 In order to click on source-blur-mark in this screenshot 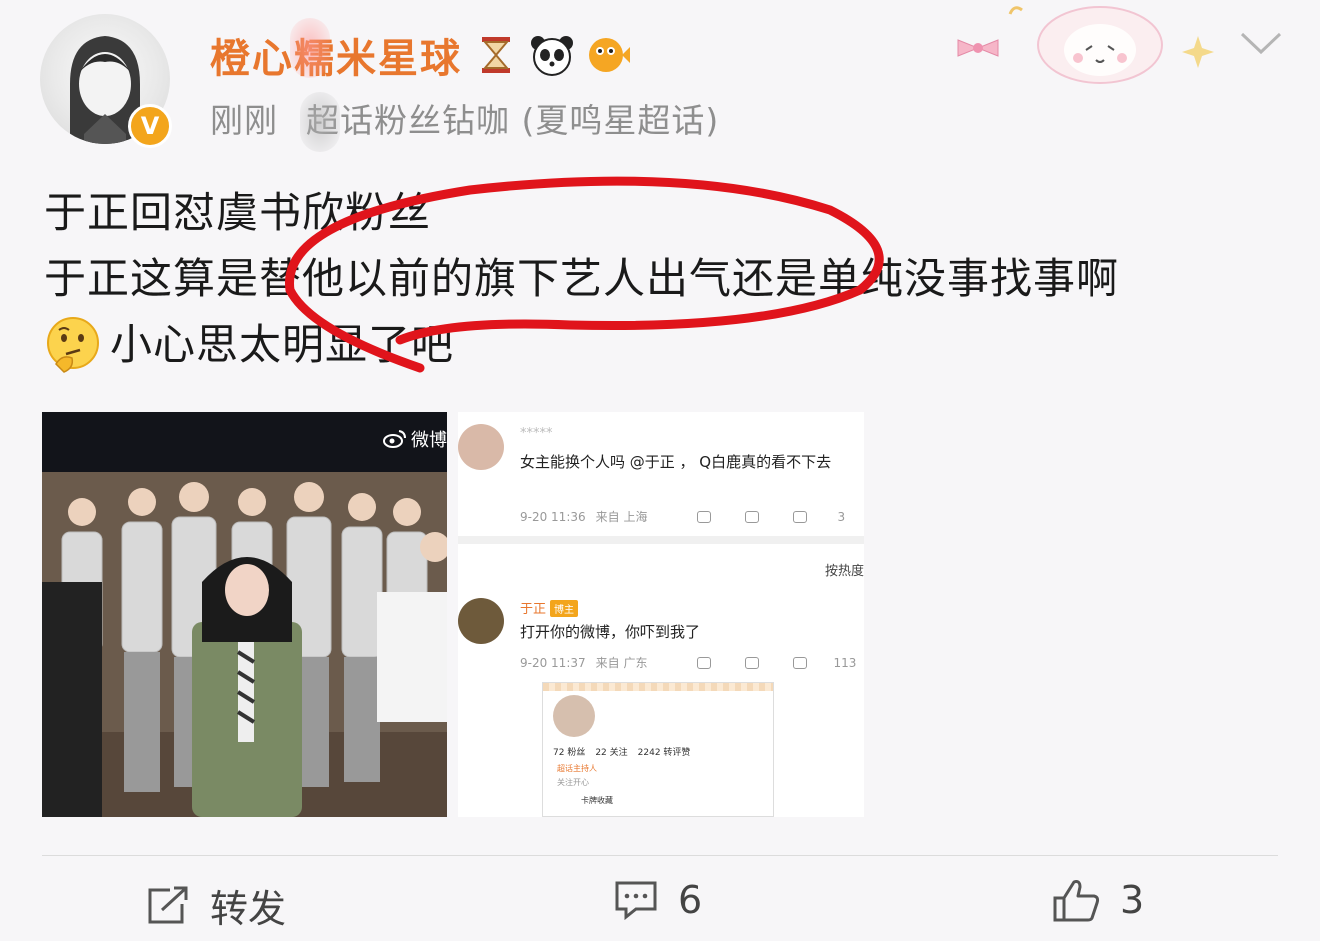, I will do `click(320, 122)`.